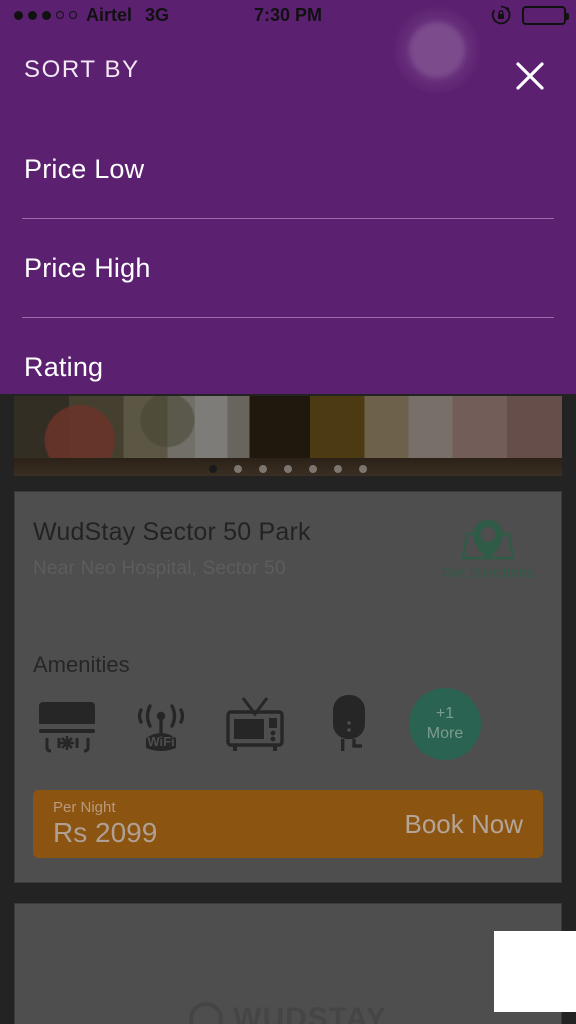 The width and height of the screenshot is (576, 1024). I want to click on television-icon, so click(255, 724).